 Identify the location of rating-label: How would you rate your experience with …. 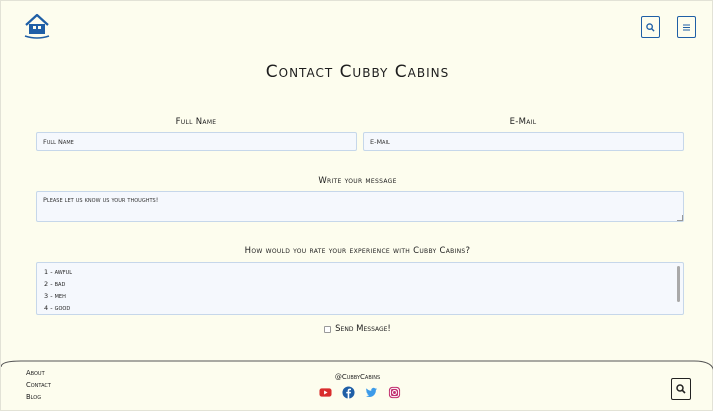
(357, 251).